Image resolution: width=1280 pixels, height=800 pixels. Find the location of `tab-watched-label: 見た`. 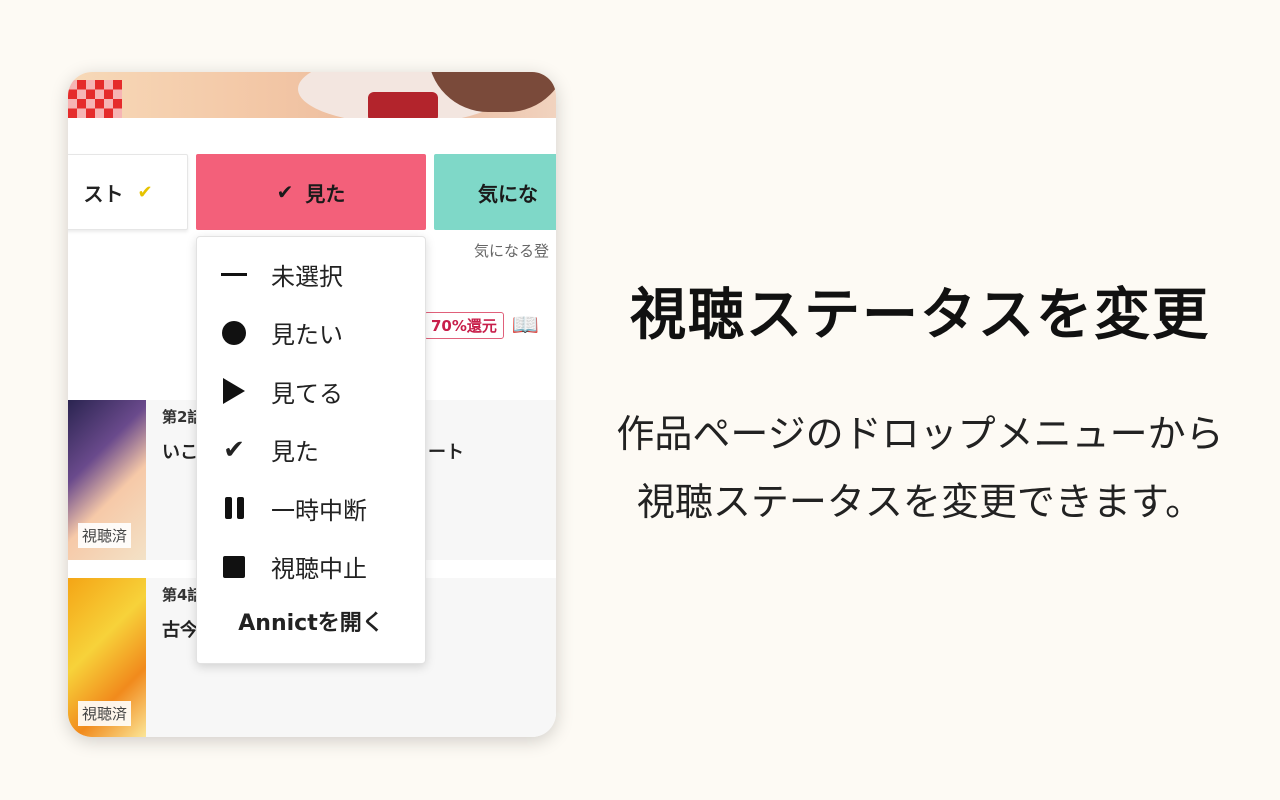

tab-watched-label: 見た is located at coordinates (325, 193).